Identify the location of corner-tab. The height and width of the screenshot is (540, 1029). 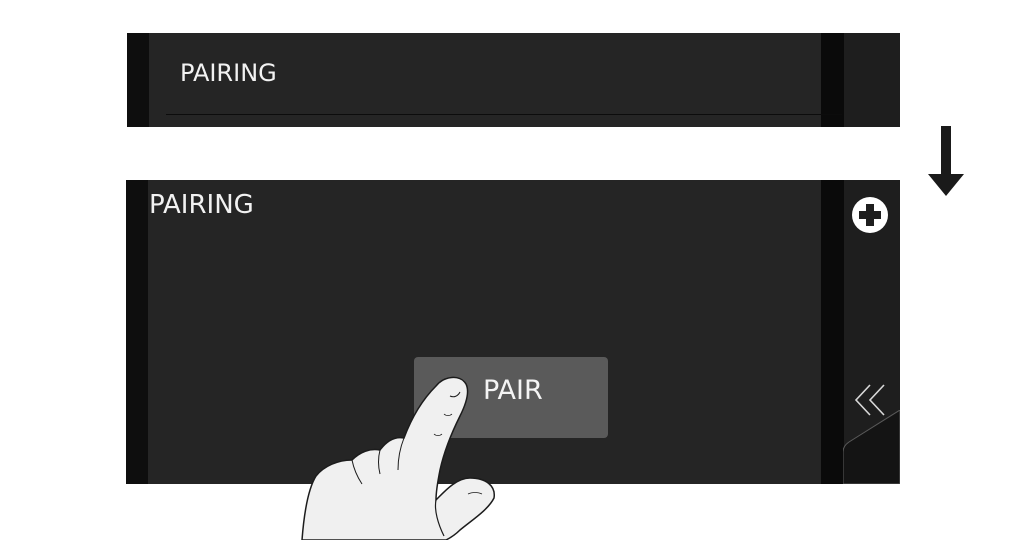
(871, 447).